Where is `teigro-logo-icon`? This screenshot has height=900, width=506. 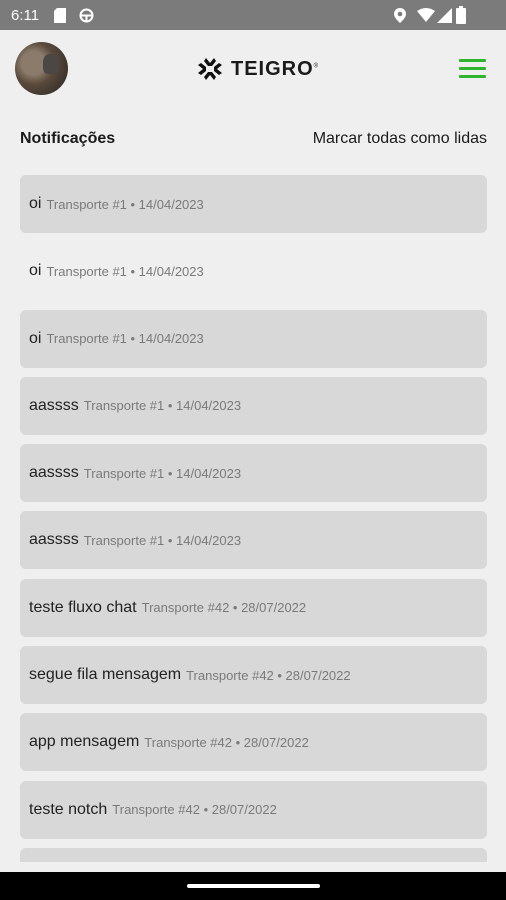
teigro-logo-icon is located at coordinates (210, 69).